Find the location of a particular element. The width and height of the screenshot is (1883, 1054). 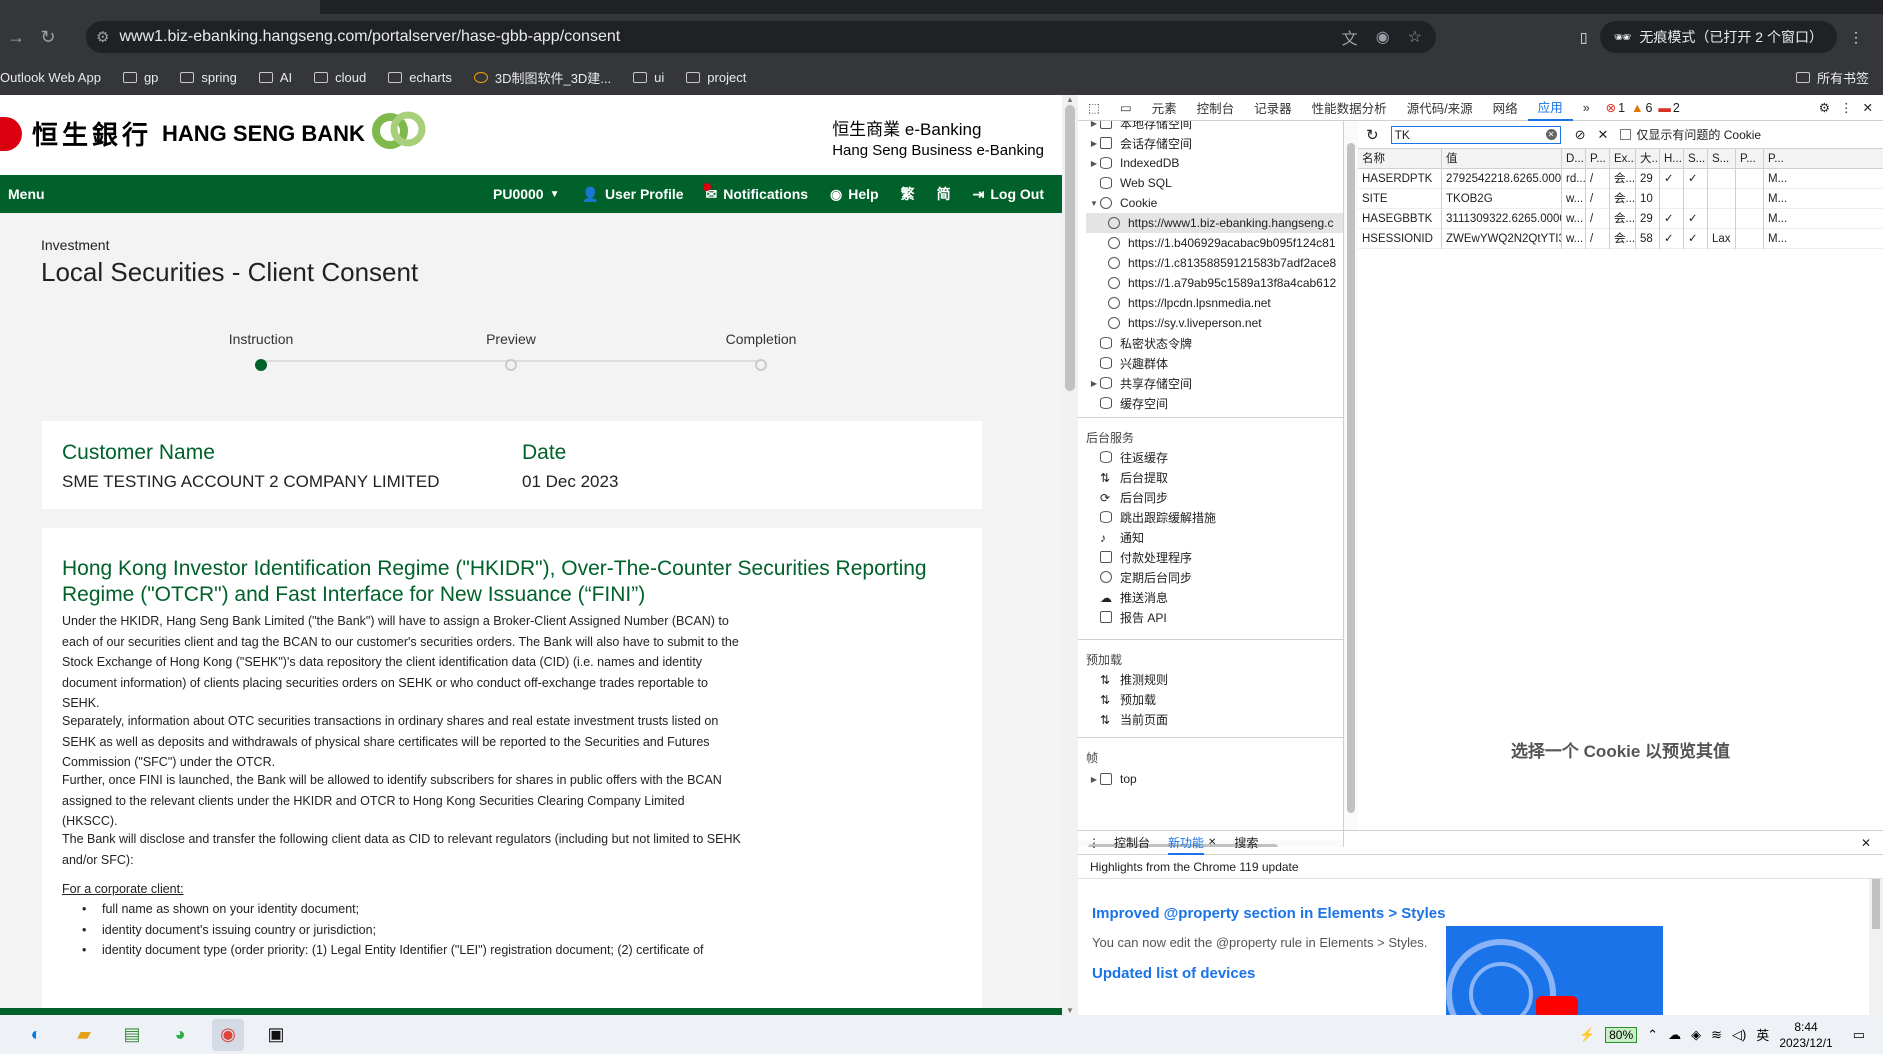

help-button: ◉ Help is located at coordinates (854, 194).